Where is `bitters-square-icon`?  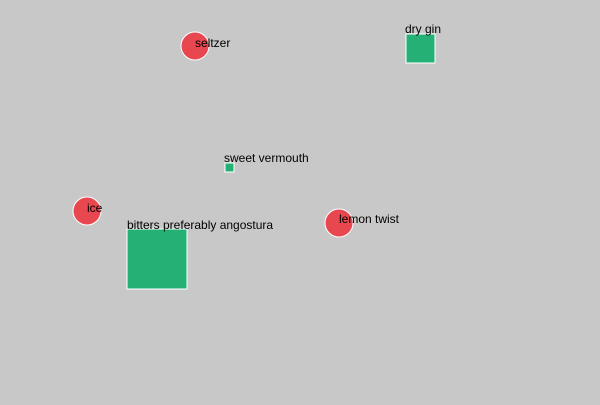 bitters-square-icon is located at coordinates (157, 259).